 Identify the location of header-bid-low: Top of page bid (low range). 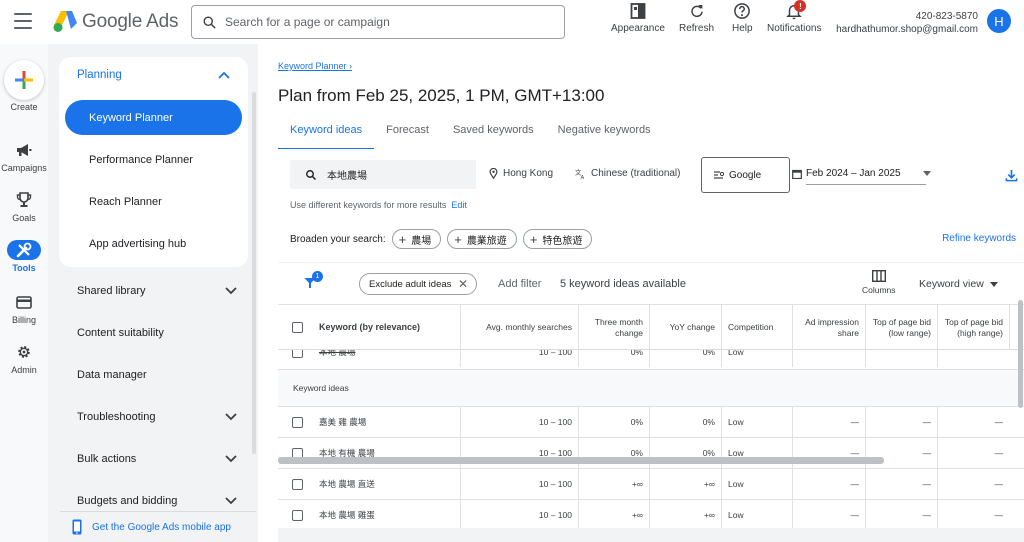
(901, 327).